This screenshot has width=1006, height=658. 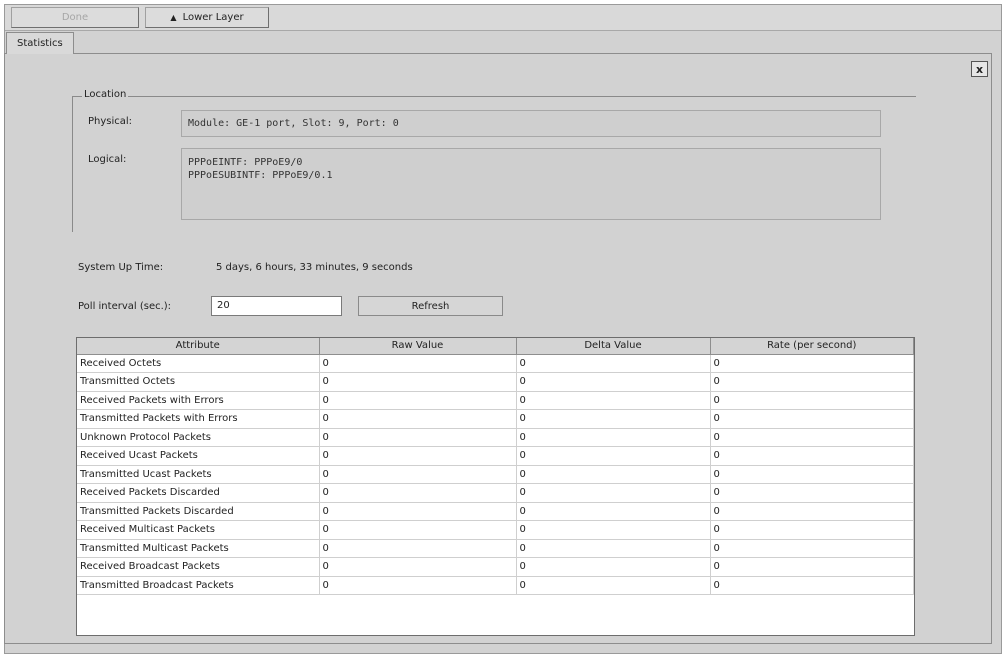 I want to click on toolbar: Done ▲ Lower Layer, so click(x=503, y=18).